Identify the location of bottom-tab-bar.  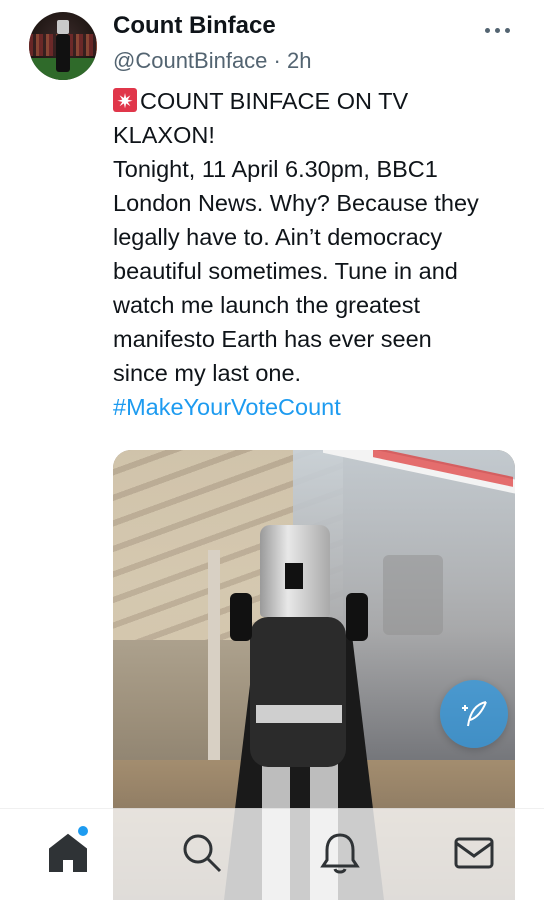
(272, 854).